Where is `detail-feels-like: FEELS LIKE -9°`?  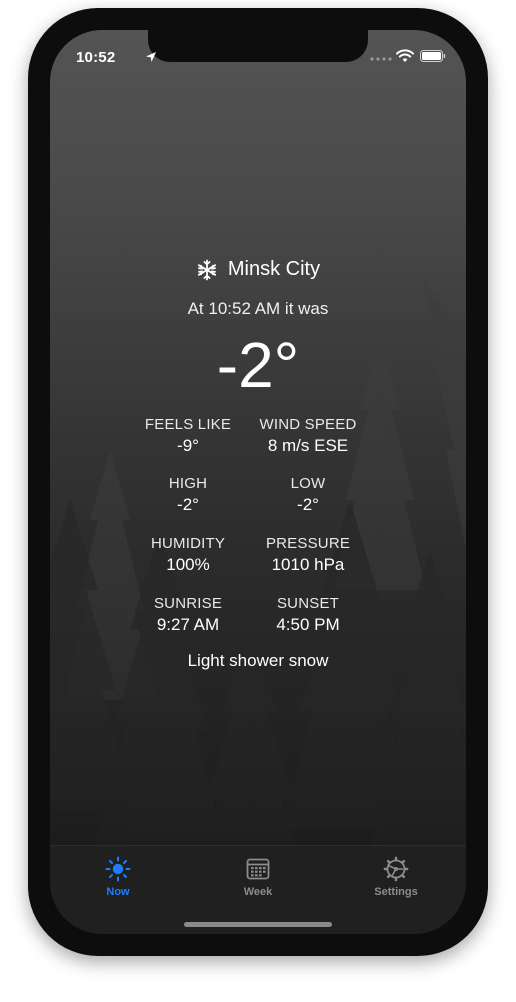
detail-feels-like: FEELS LIKE -9° is located at coordinates (188, 436).